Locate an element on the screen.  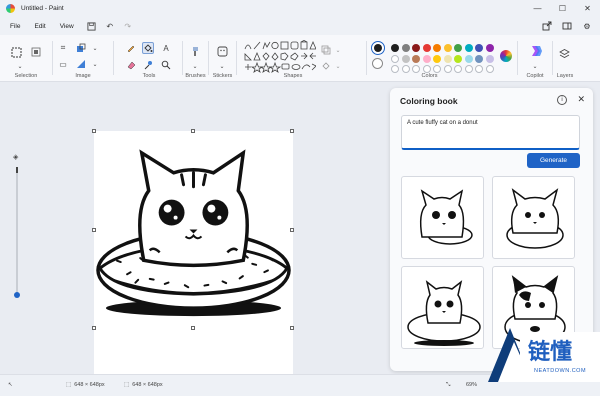
selection-group: ⌄ Selection is located at coordinates (26, 60).